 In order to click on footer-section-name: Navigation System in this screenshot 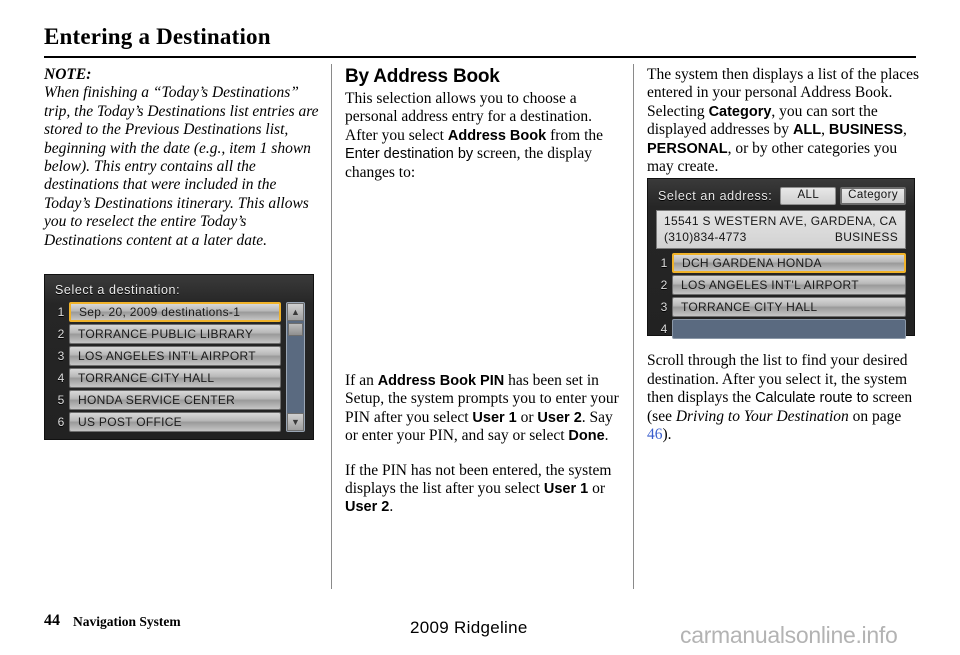, I will do `click(127, 621)`.